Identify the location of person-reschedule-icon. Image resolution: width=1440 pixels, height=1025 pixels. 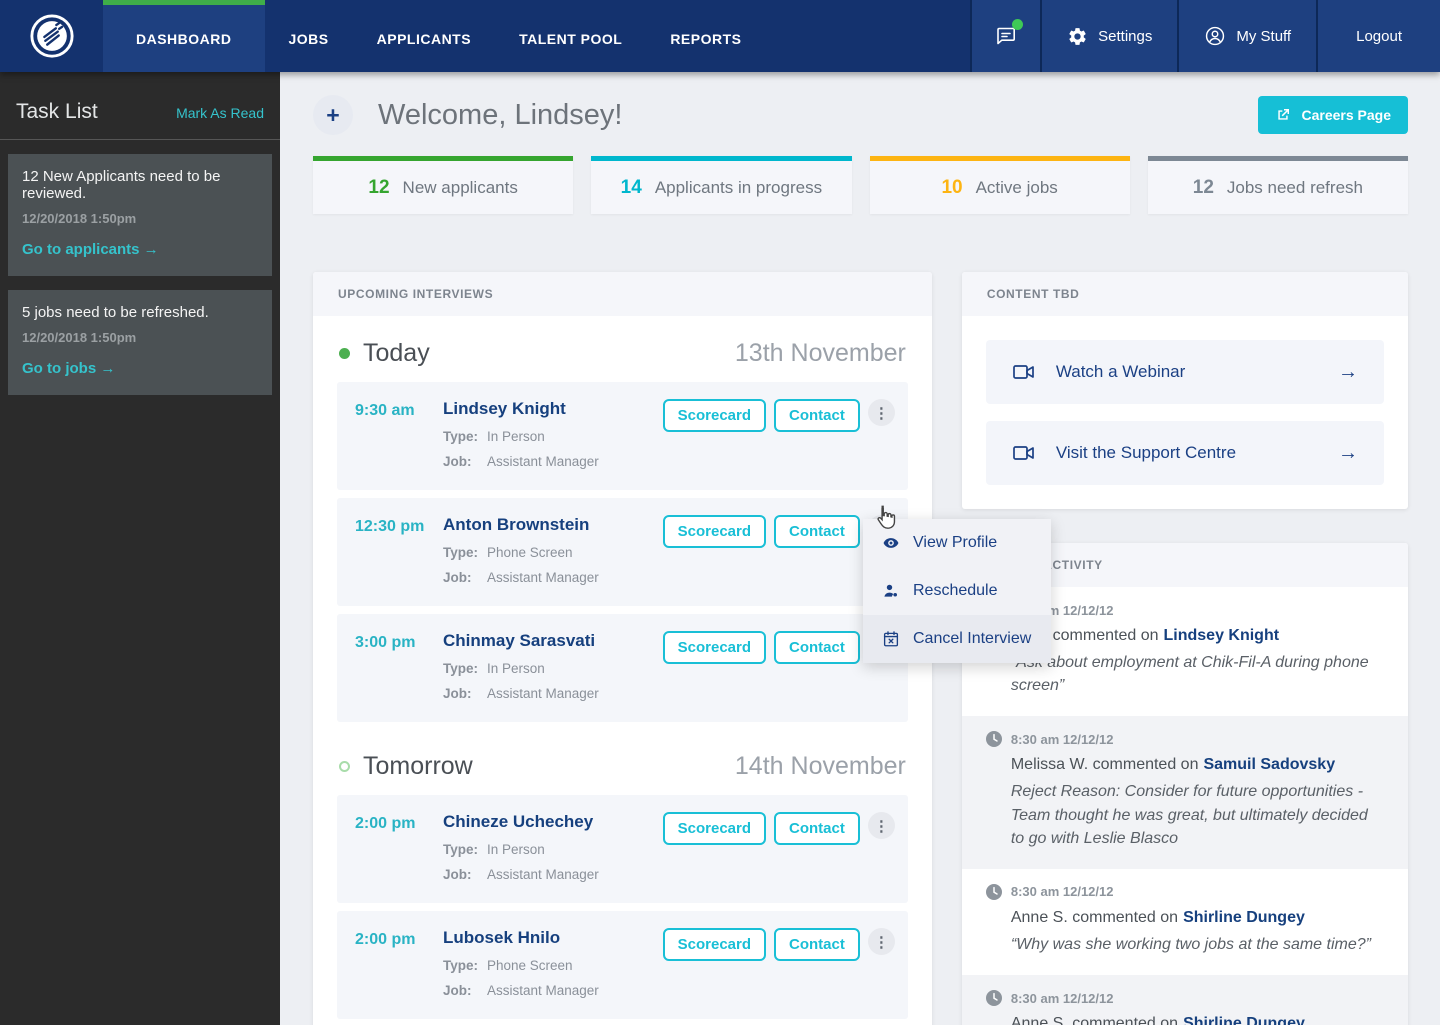
(891, 591).